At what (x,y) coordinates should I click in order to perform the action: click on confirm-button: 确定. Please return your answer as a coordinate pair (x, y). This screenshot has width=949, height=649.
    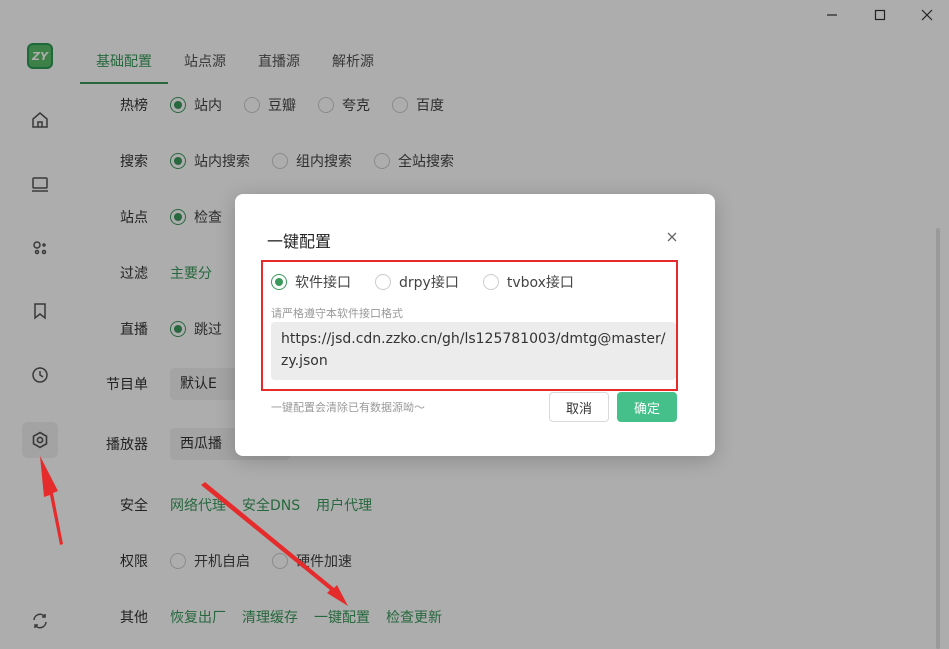
    Looking at the image, I should click on (647, 407).